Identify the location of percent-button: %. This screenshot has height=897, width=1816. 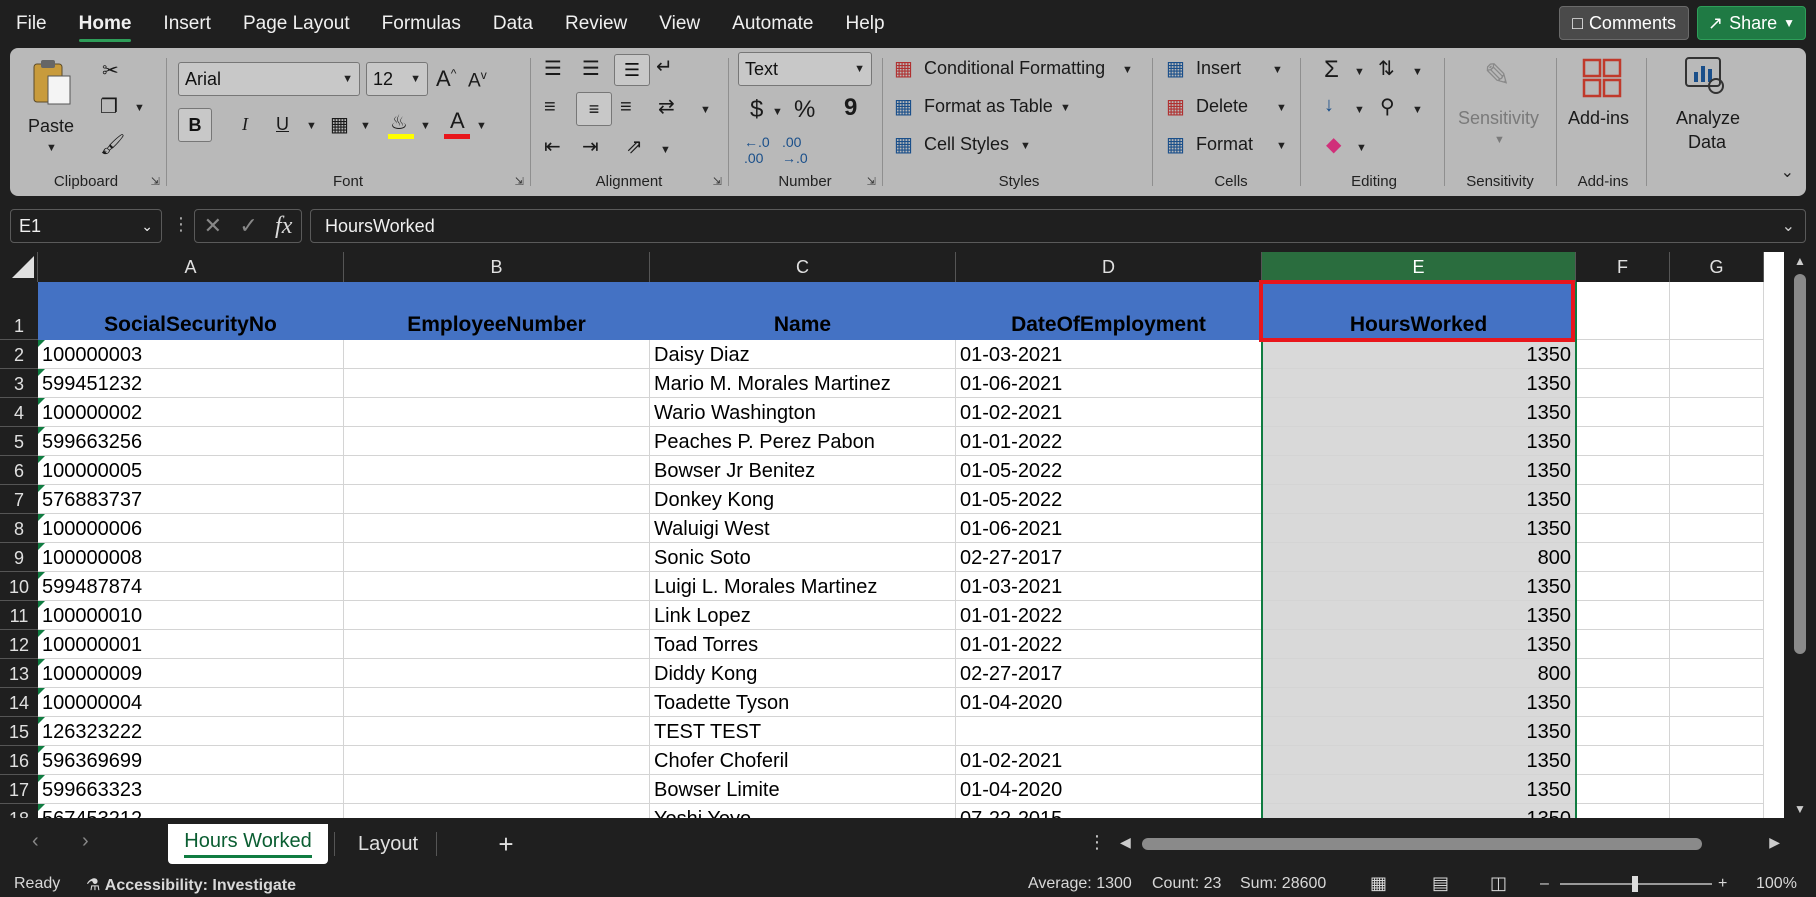
(804, 110).